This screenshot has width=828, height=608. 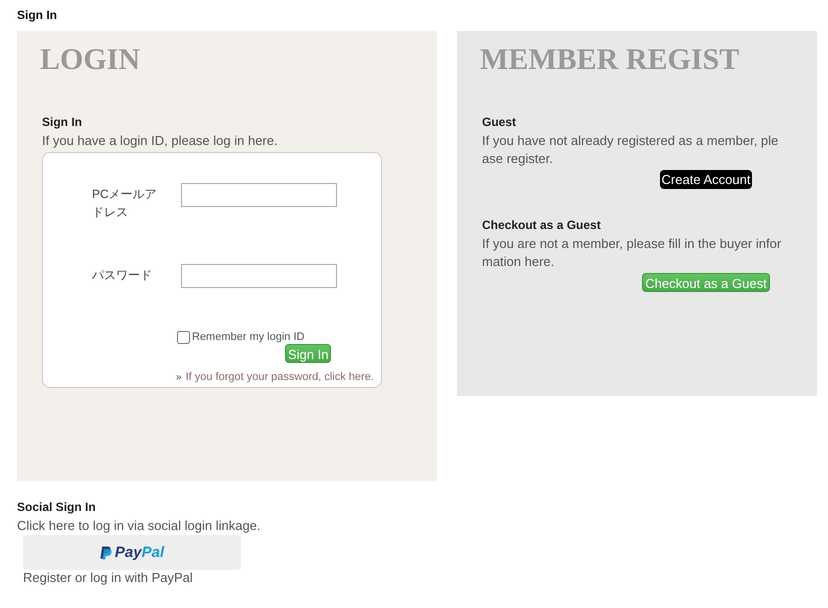 I want to click on section-description: If you have not already registered as a member, please register., so click(x=631, y=150).